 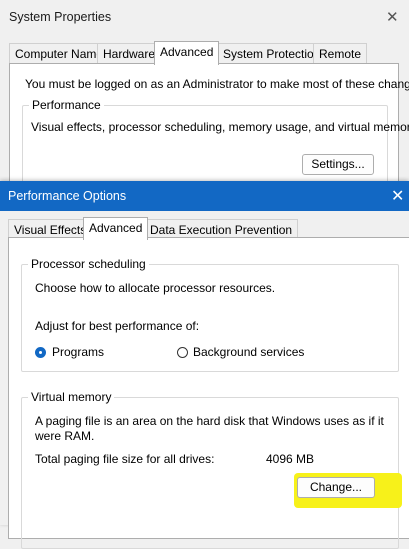 I want to click on total-paging-value: 4096 MB, so click(x=290, y=459).